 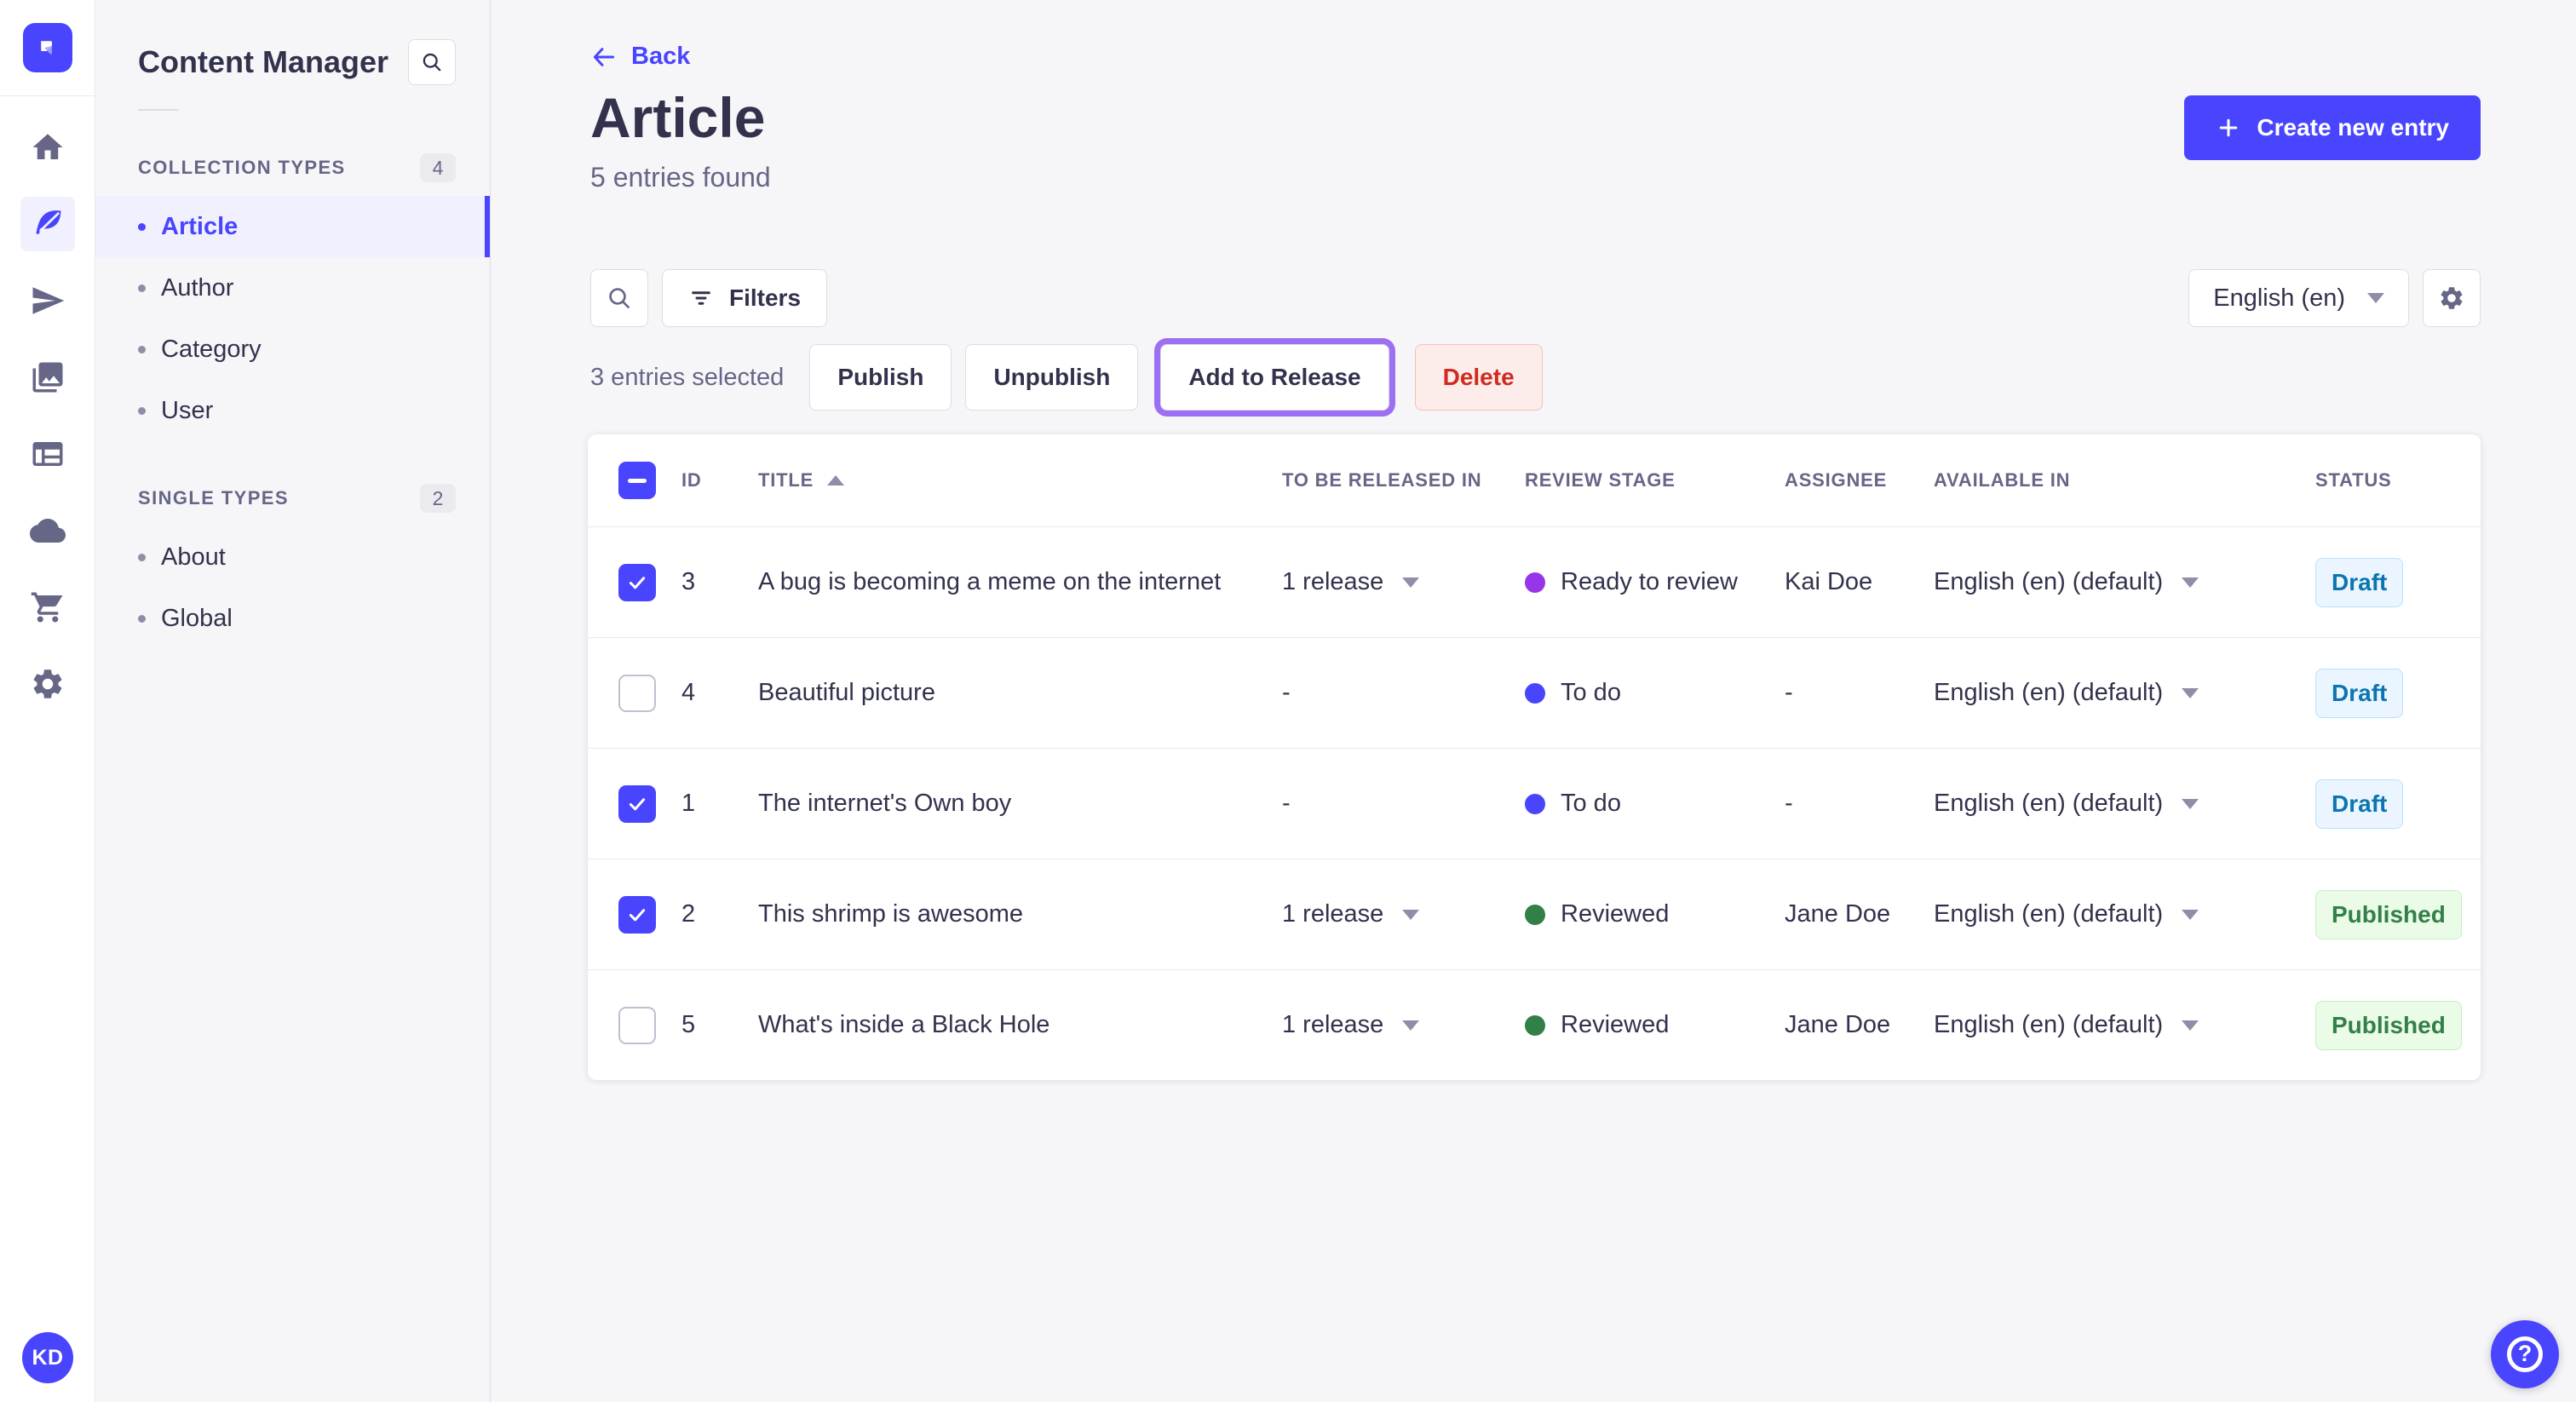 What do you see at coordinates (48, 684) in the screenshot?
I see `settings-gear-icon` at bounding box center [48, 684].